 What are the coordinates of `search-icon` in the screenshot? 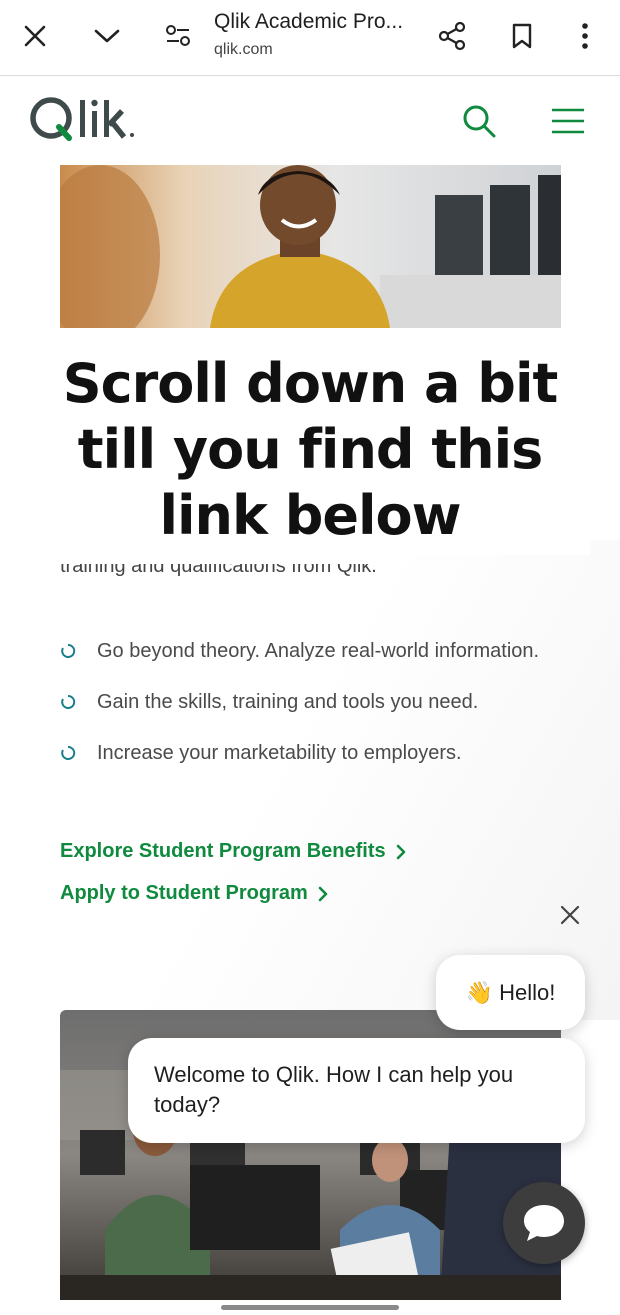 It's located at (479, 121).